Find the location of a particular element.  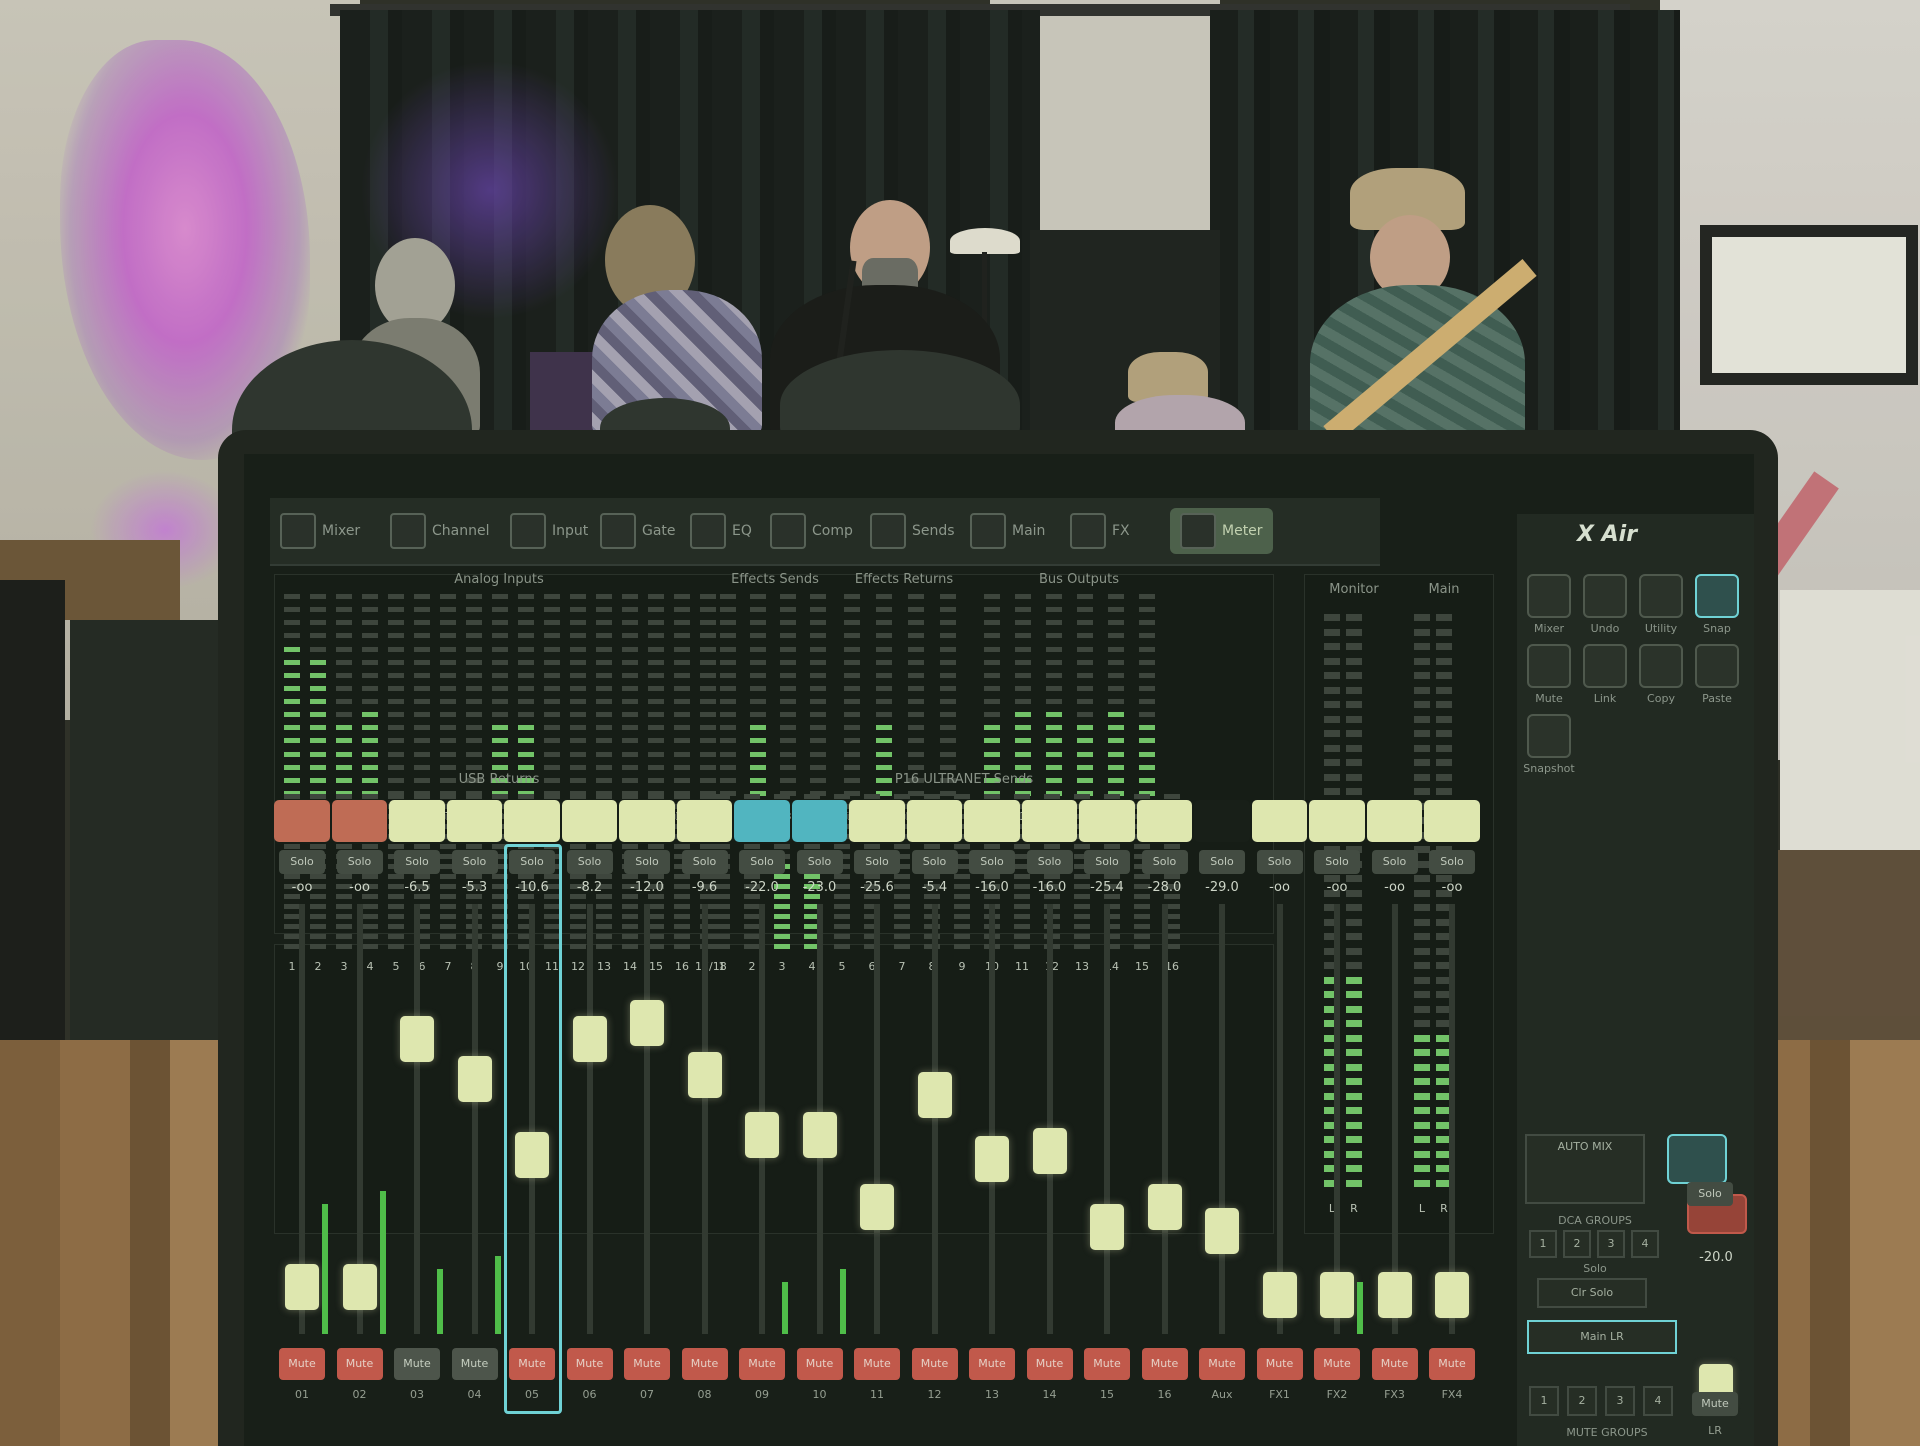

tab-eq: EQ is located at coordinates (721, 531).